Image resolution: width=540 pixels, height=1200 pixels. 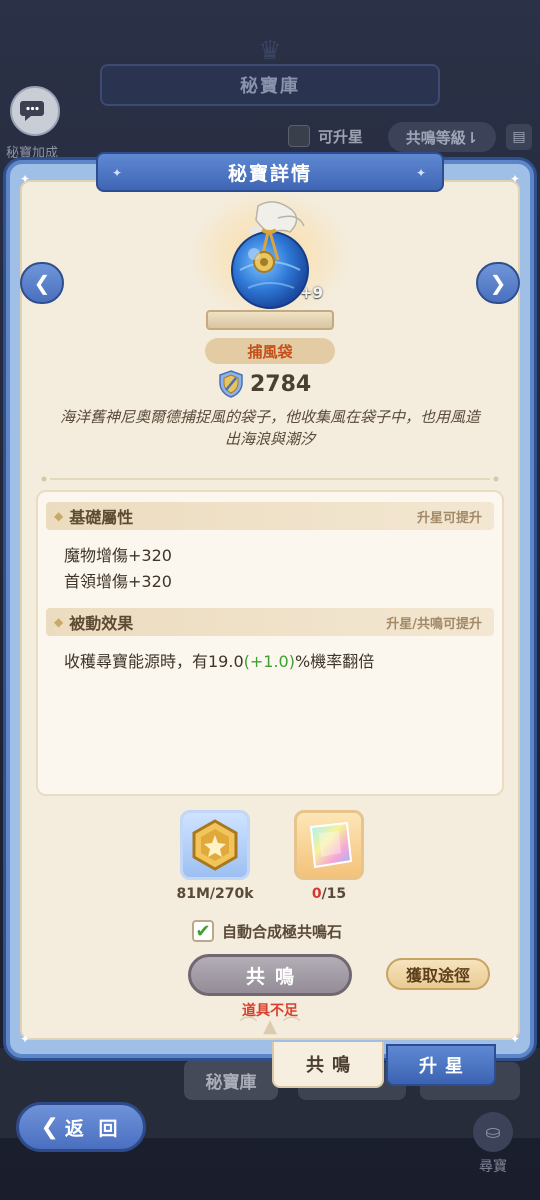 What do you see at coordinates (312, 293) in the screenshot?
I see `item-level-badge: +9` at bounding box center [312, 293].